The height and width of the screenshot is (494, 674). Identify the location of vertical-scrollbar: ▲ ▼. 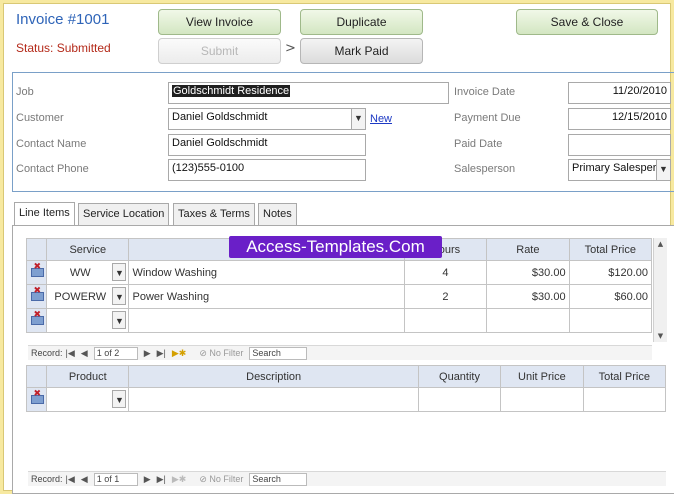
(660, 290).